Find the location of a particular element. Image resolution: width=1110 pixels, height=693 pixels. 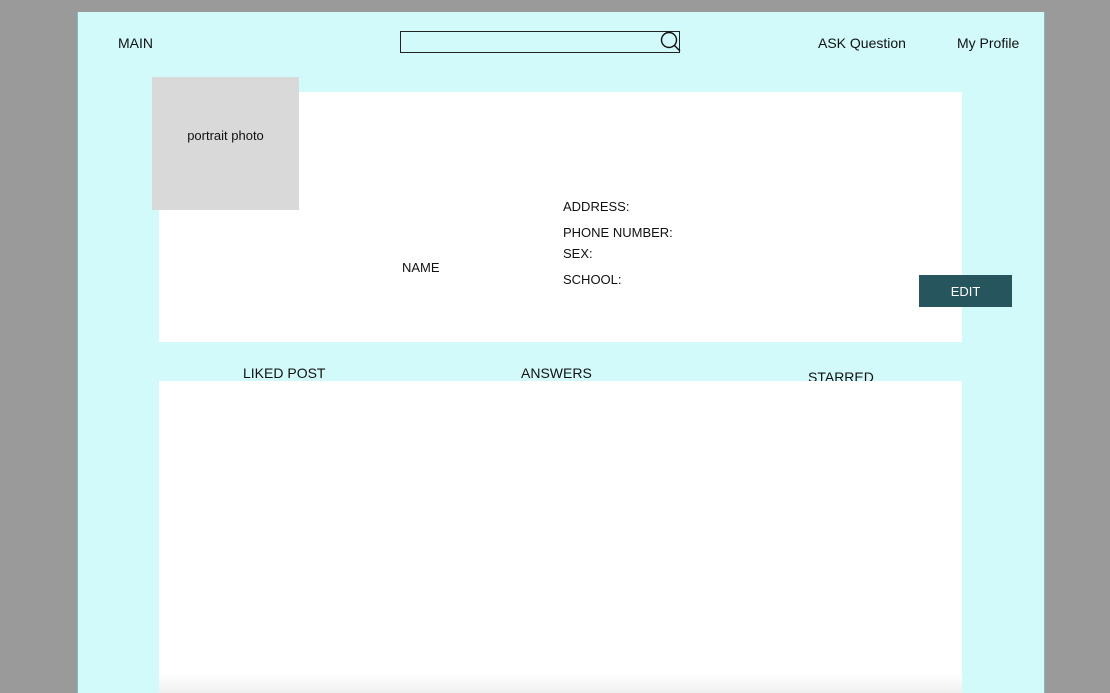

ask-question-link: ASK Question is located at coordinates (862, 43).